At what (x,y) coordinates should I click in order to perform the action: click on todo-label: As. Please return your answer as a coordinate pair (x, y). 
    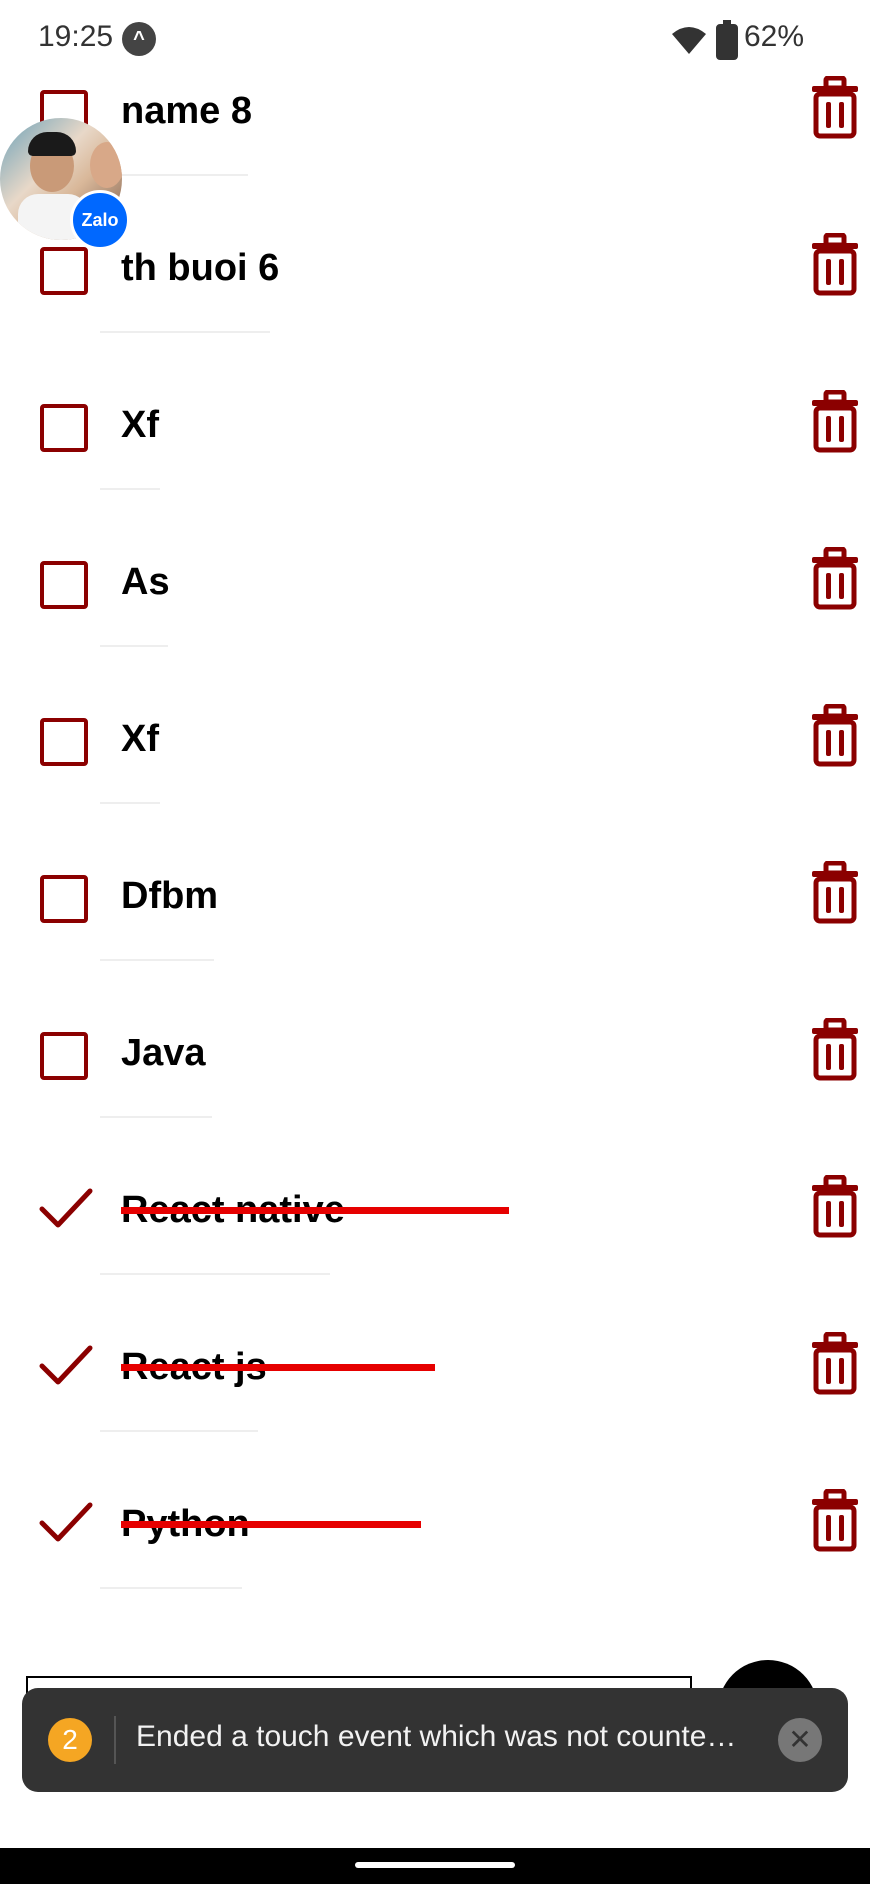
    Looking at the image, I should click on (145, 582).